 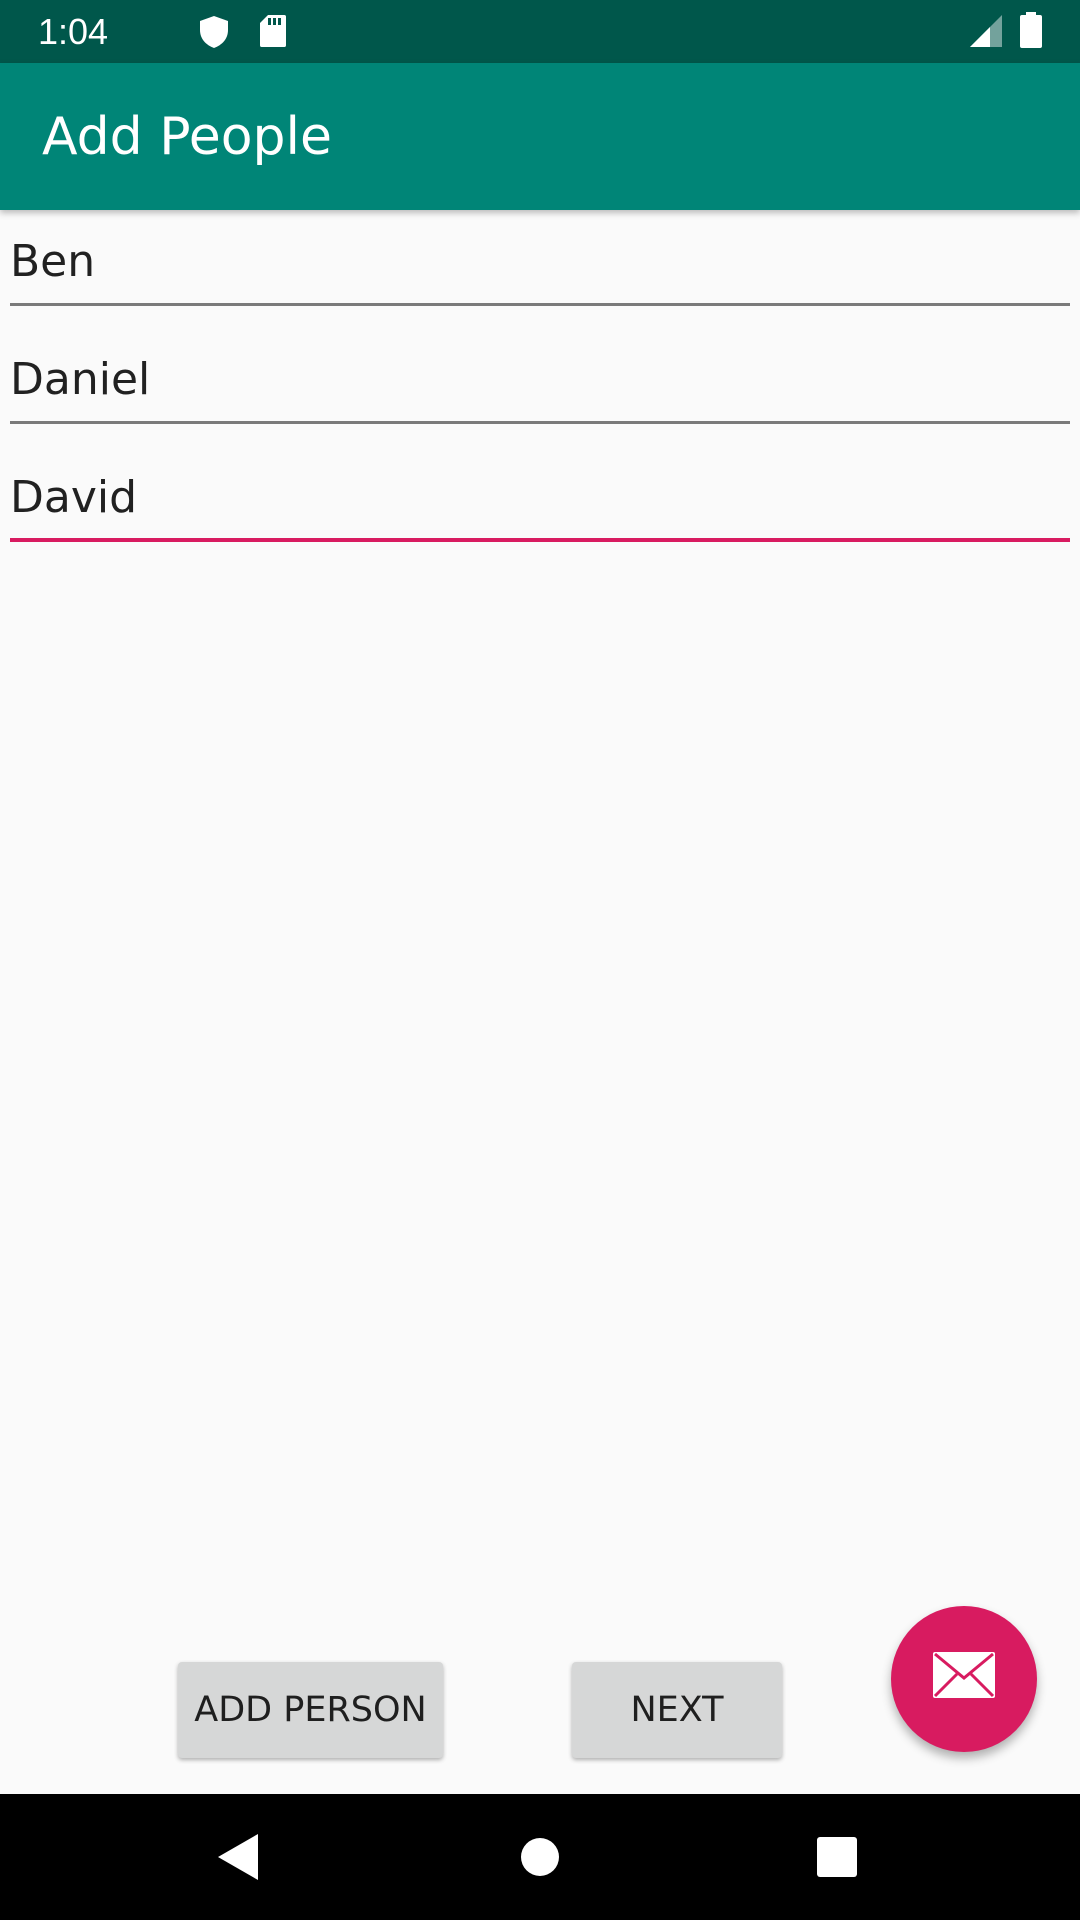 I want to click on signal-icon, so click(x=986, y=33).